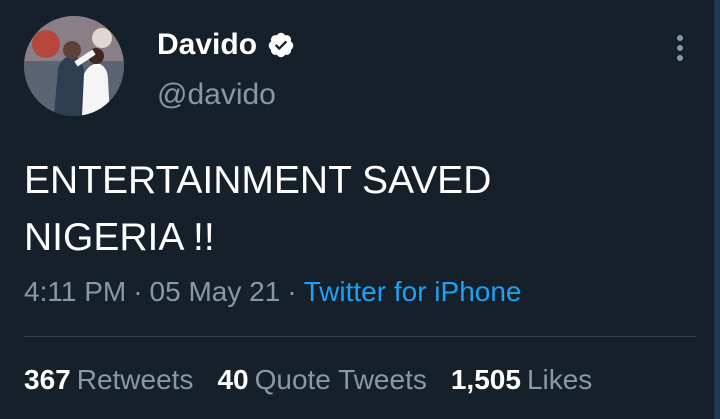  Describe the element at coordinates (74, 66) in the screenshot. I see `avatar` at that location.